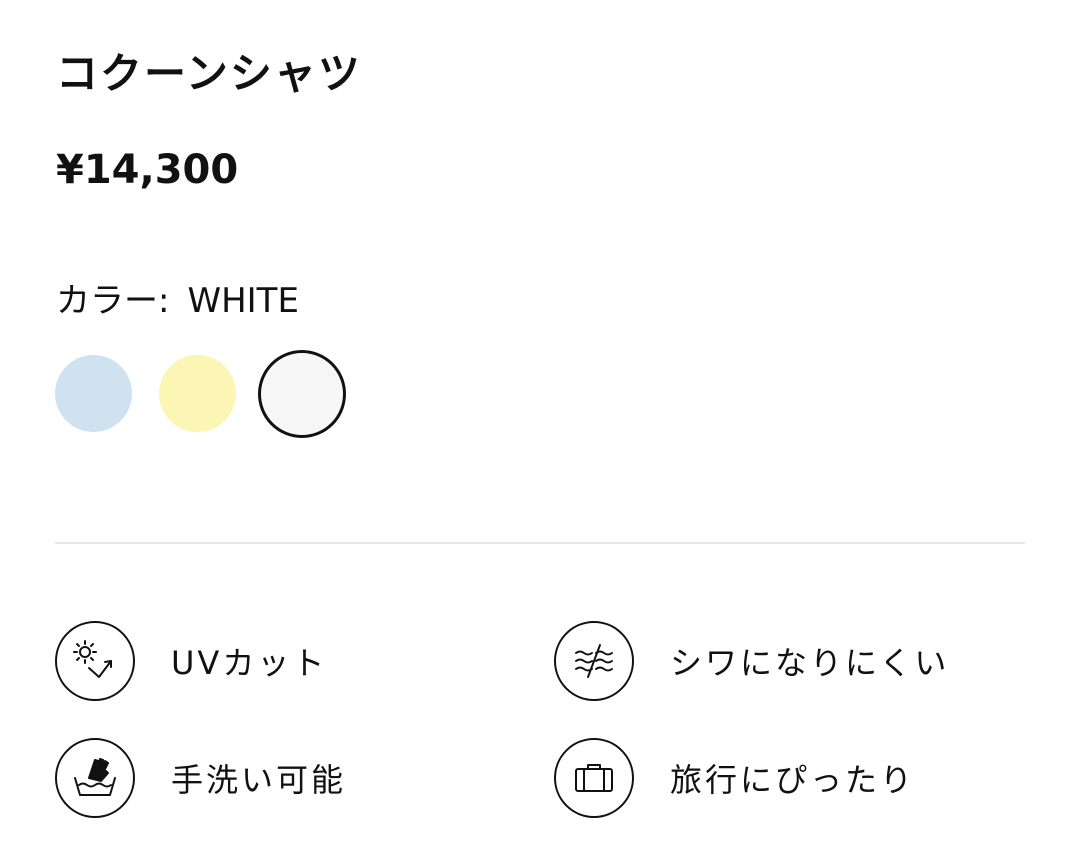 The image size is (1080, 865). Describe the element at coordinates (249, 663) in the screenshot. I see `feature-label: UVカット` at that location.